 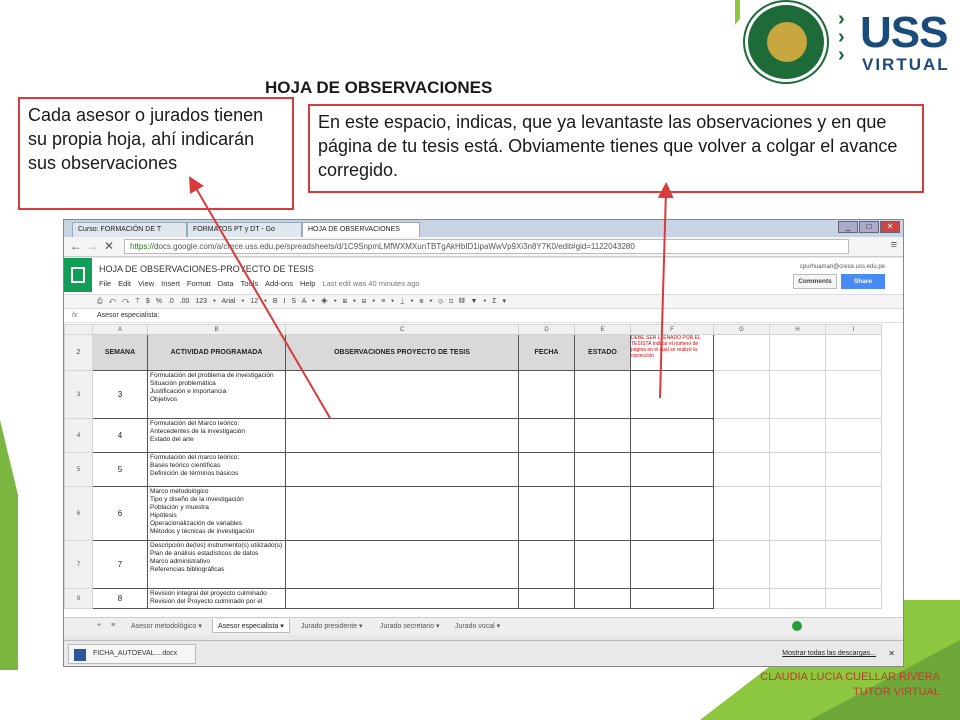 What do you see at coordinates (546, 329) in the screenshot?
I see `col-header-d: D` at bounding box center [546, 329].